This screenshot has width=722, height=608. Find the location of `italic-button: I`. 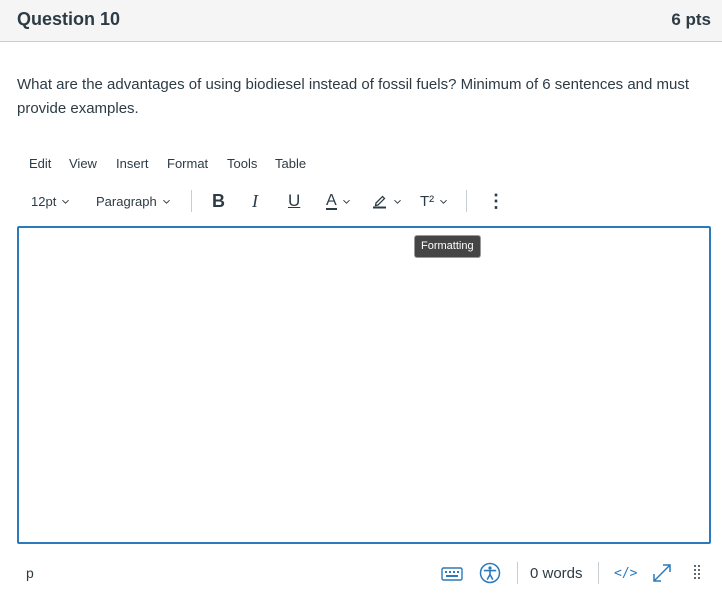

italic-button: I is located at coordinates (255, 201).